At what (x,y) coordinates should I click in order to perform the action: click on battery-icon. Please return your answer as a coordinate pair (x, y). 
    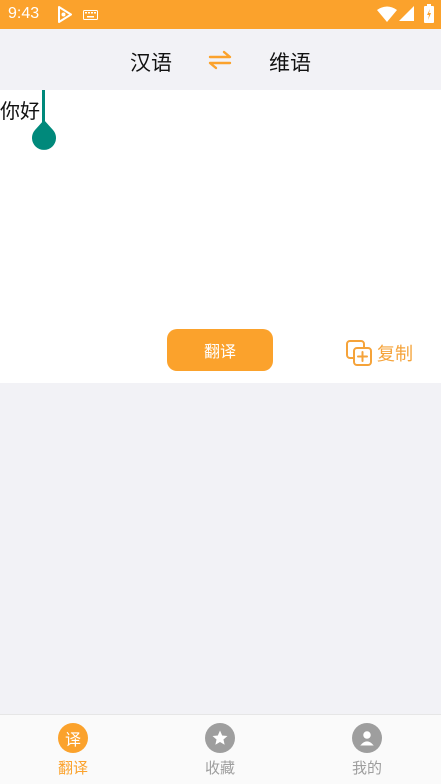
    Looking at the image, I should click on (429, 13).